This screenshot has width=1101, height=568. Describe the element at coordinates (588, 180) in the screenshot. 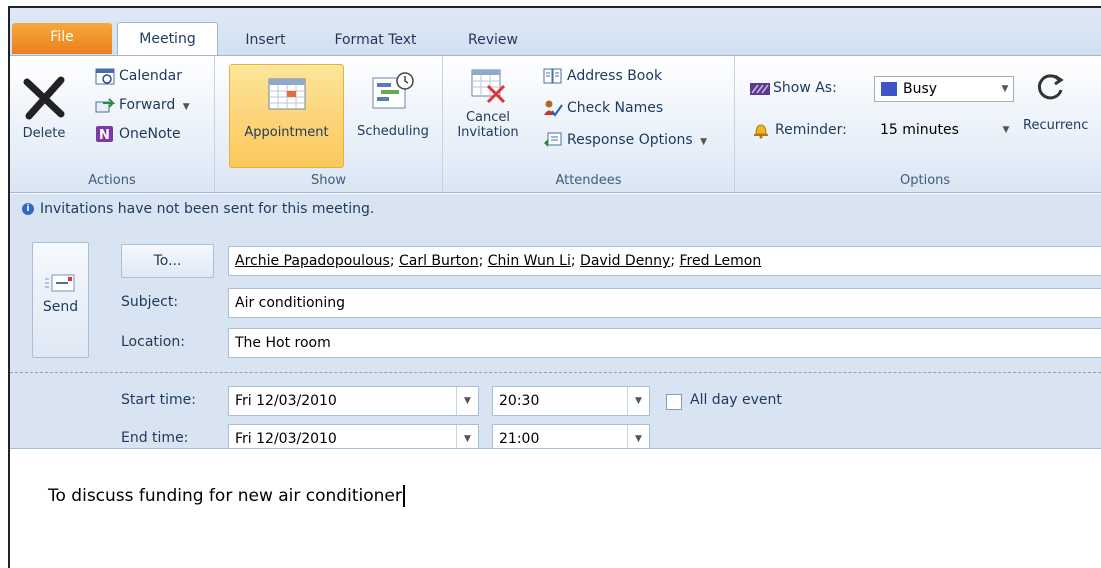

I see `group-attendees-label: Attendees` at that location.